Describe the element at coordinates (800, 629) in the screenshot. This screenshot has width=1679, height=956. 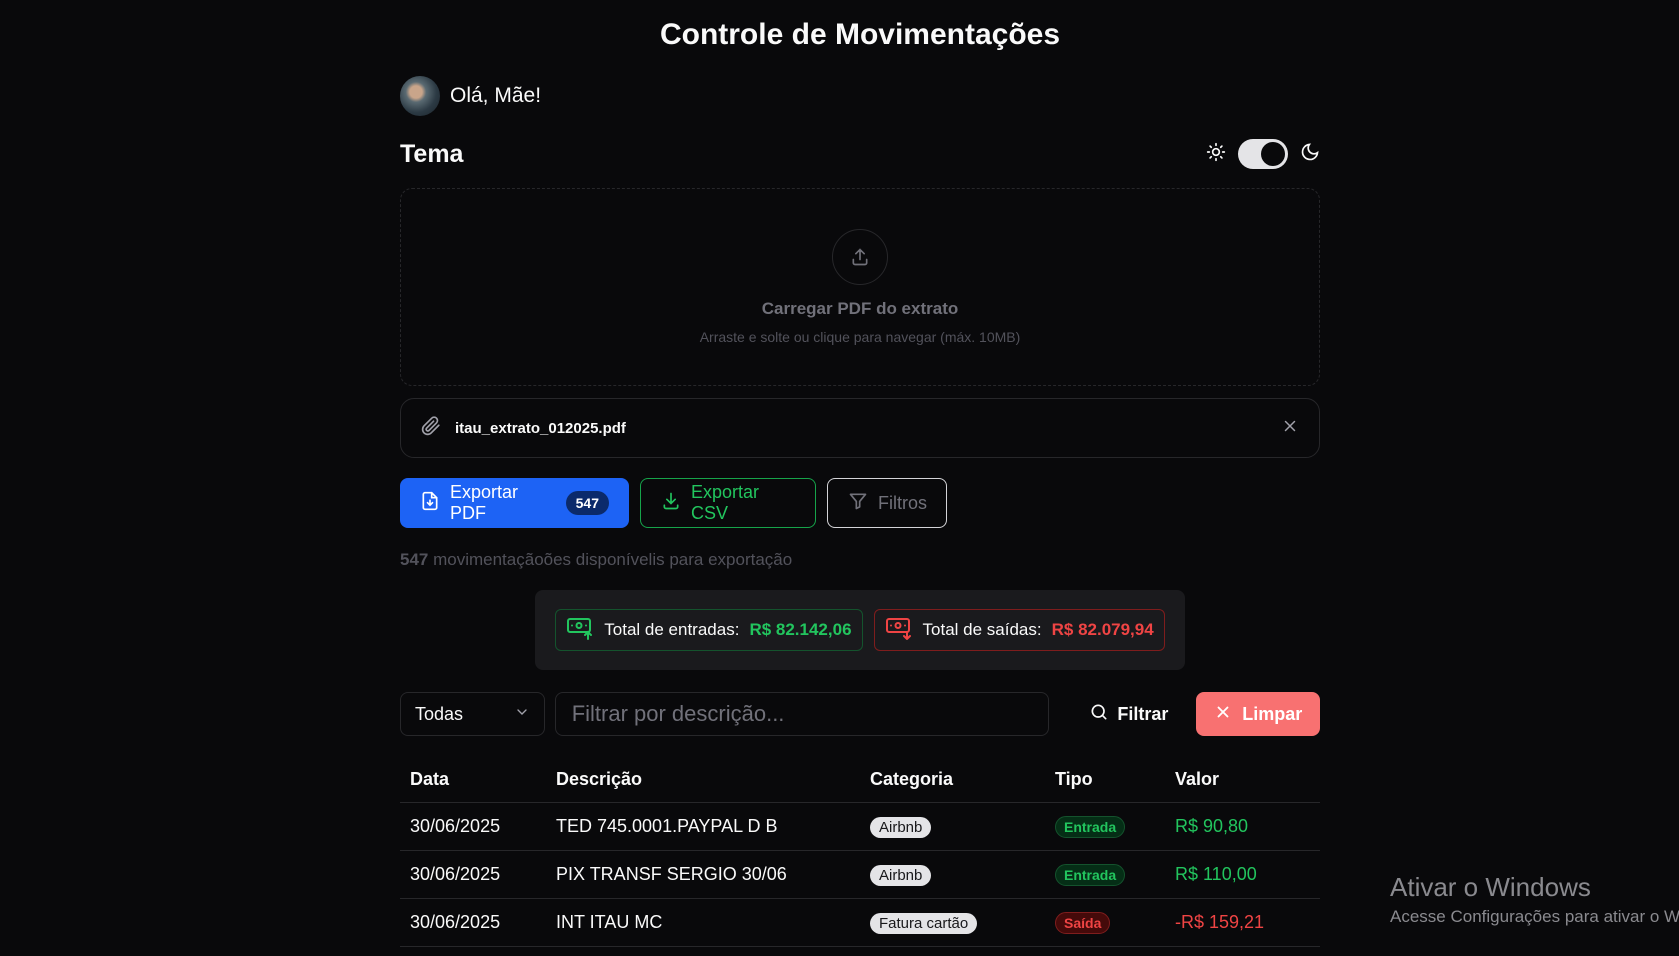
I see `total-in-value: R$ 82.142,06` at that location.